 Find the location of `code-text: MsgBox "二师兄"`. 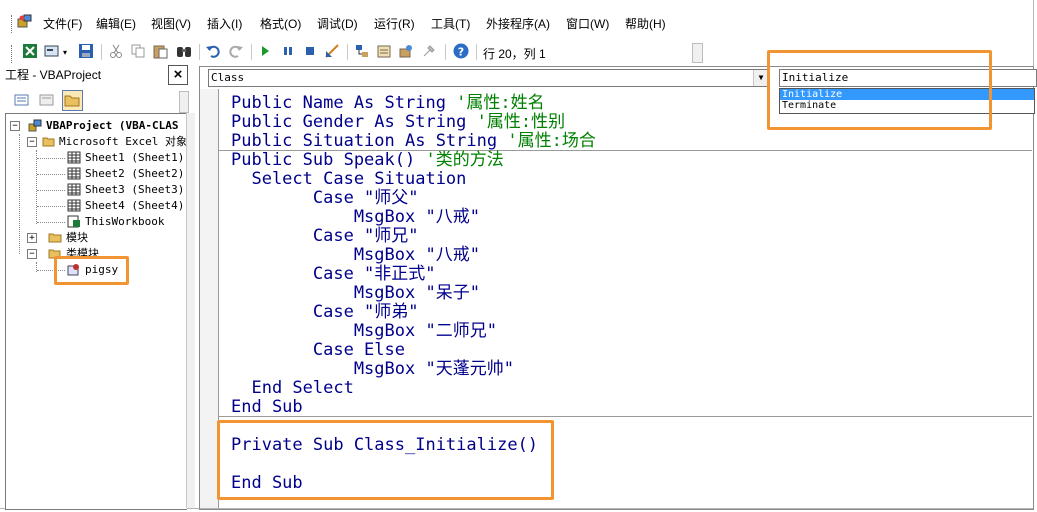

code-text: MsgBox "二师兄" is located at coordinates (364, 331).